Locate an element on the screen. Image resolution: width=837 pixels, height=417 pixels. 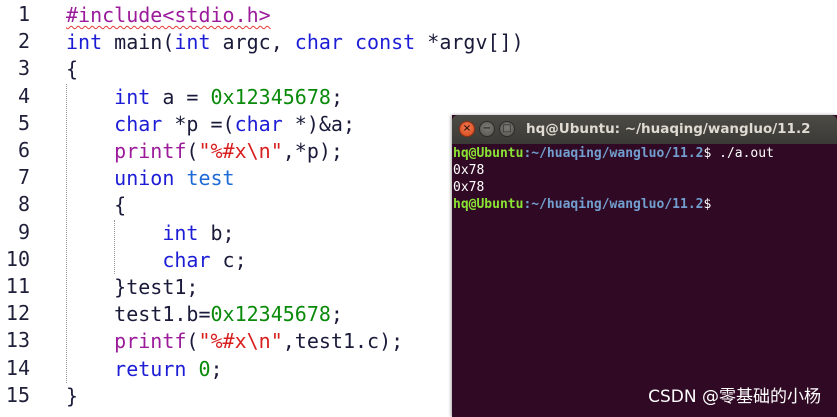
terminal-titlebar: × − □ hq@Ubuntu: ~/huaqing/wangluo/11.2 is located at coordinates (644, 129).